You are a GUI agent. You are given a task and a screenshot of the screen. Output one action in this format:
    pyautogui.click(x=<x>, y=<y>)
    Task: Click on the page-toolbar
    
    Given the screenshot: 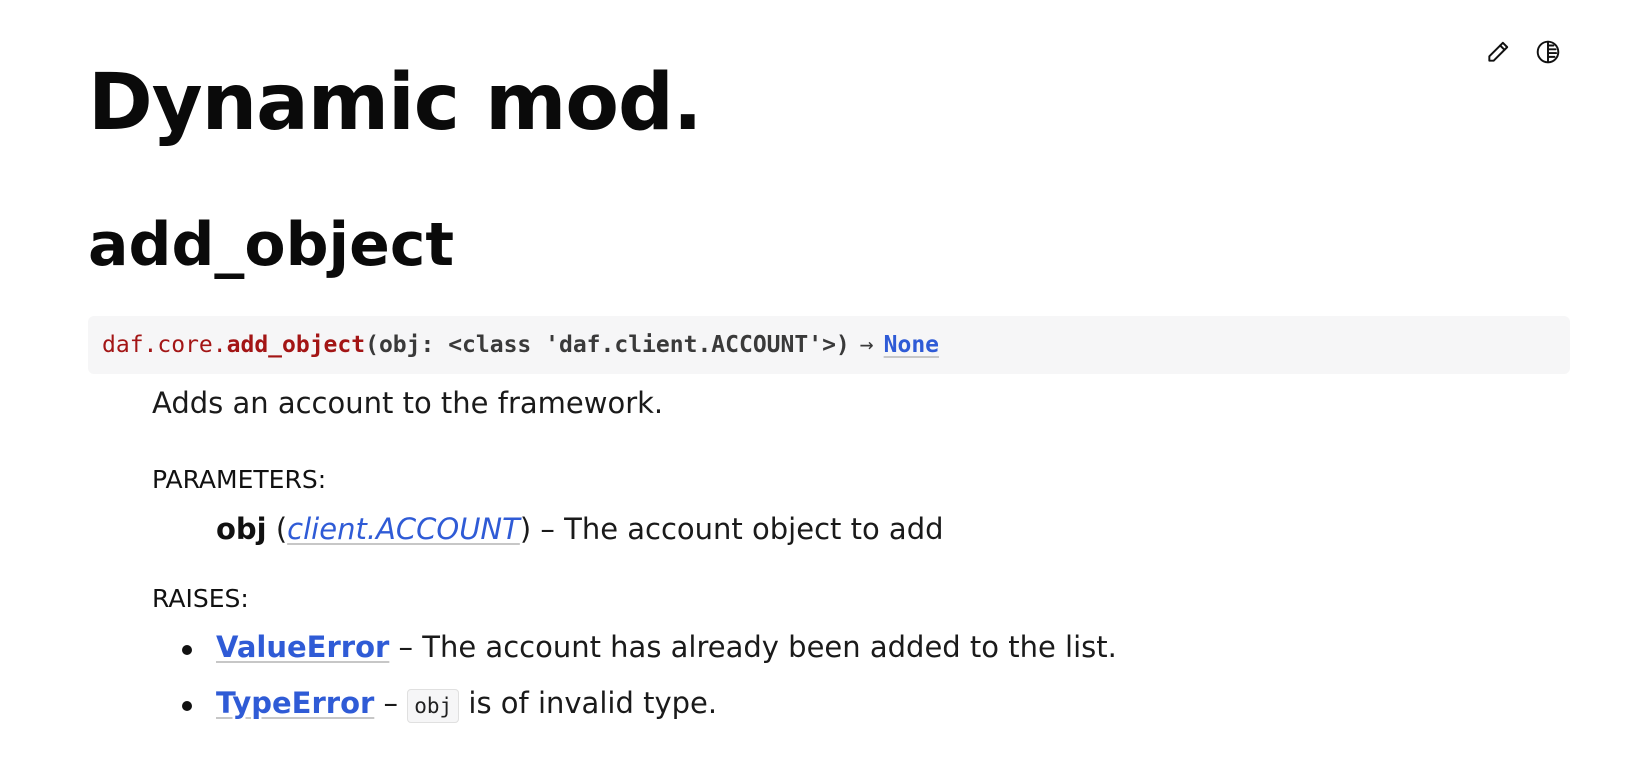 What is the action you would take?
    pyautogui.click(x=1523, y=52)
    